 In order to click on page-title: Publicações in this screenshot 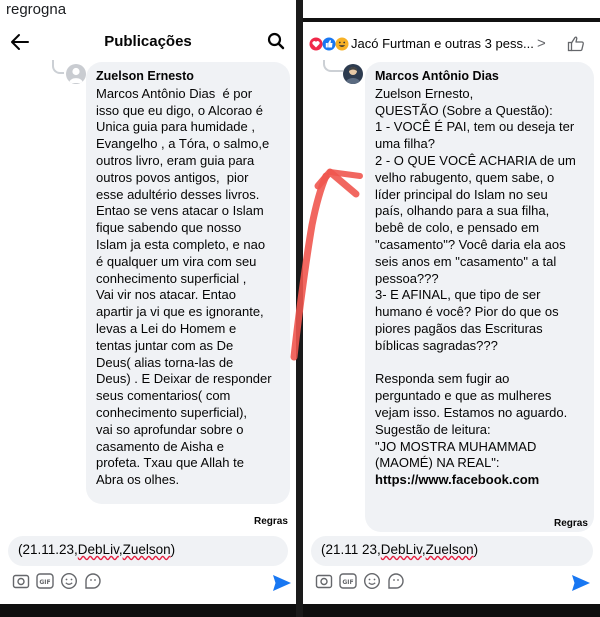, I will do `click(148, 41)`.